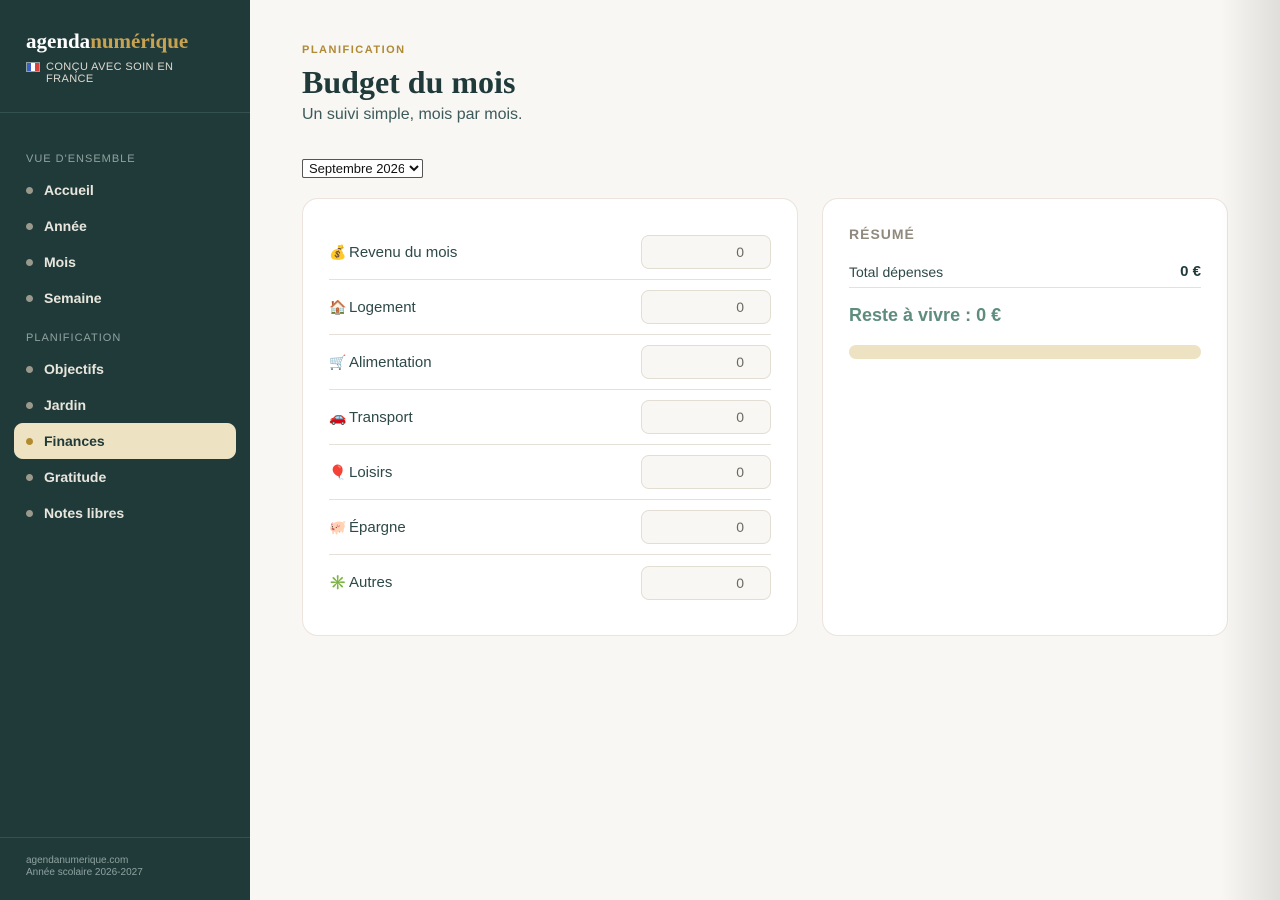 This screenshot has height=900, width=1280. Describe the element at coordinates (58, 41) in the screenshot. I see `logo-part-agenda: agenda` at that location.